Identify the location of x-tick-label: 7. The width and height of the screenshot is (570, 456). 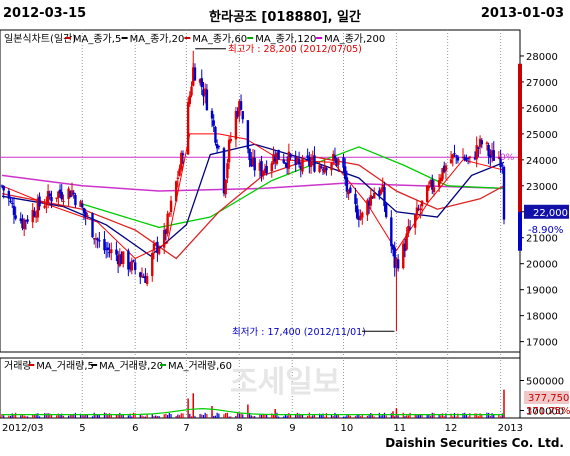
(186, 428).